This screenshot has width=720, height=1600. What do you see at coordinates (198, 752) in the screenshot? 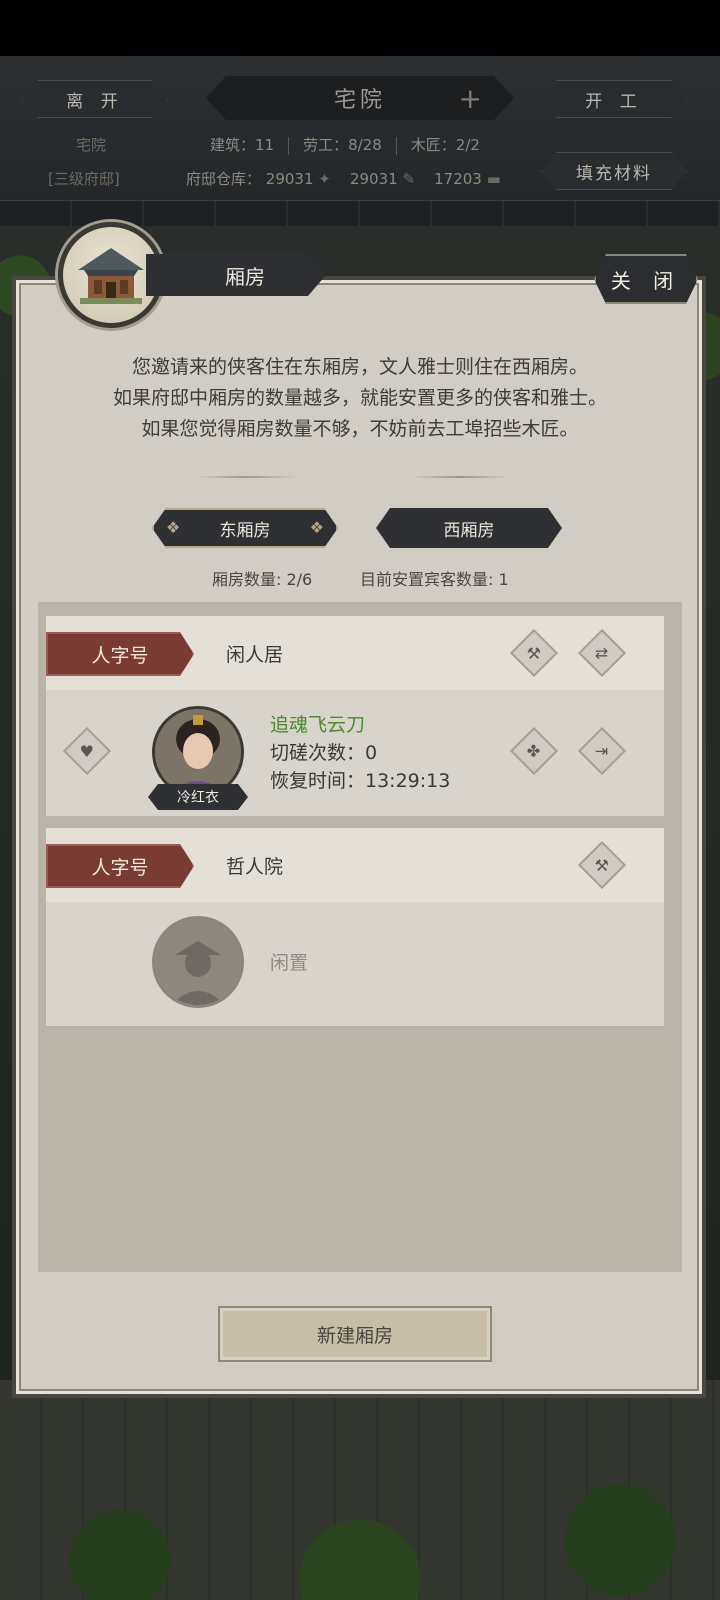
I see `guest-avatar-icon` at bounding box center [198, 752].